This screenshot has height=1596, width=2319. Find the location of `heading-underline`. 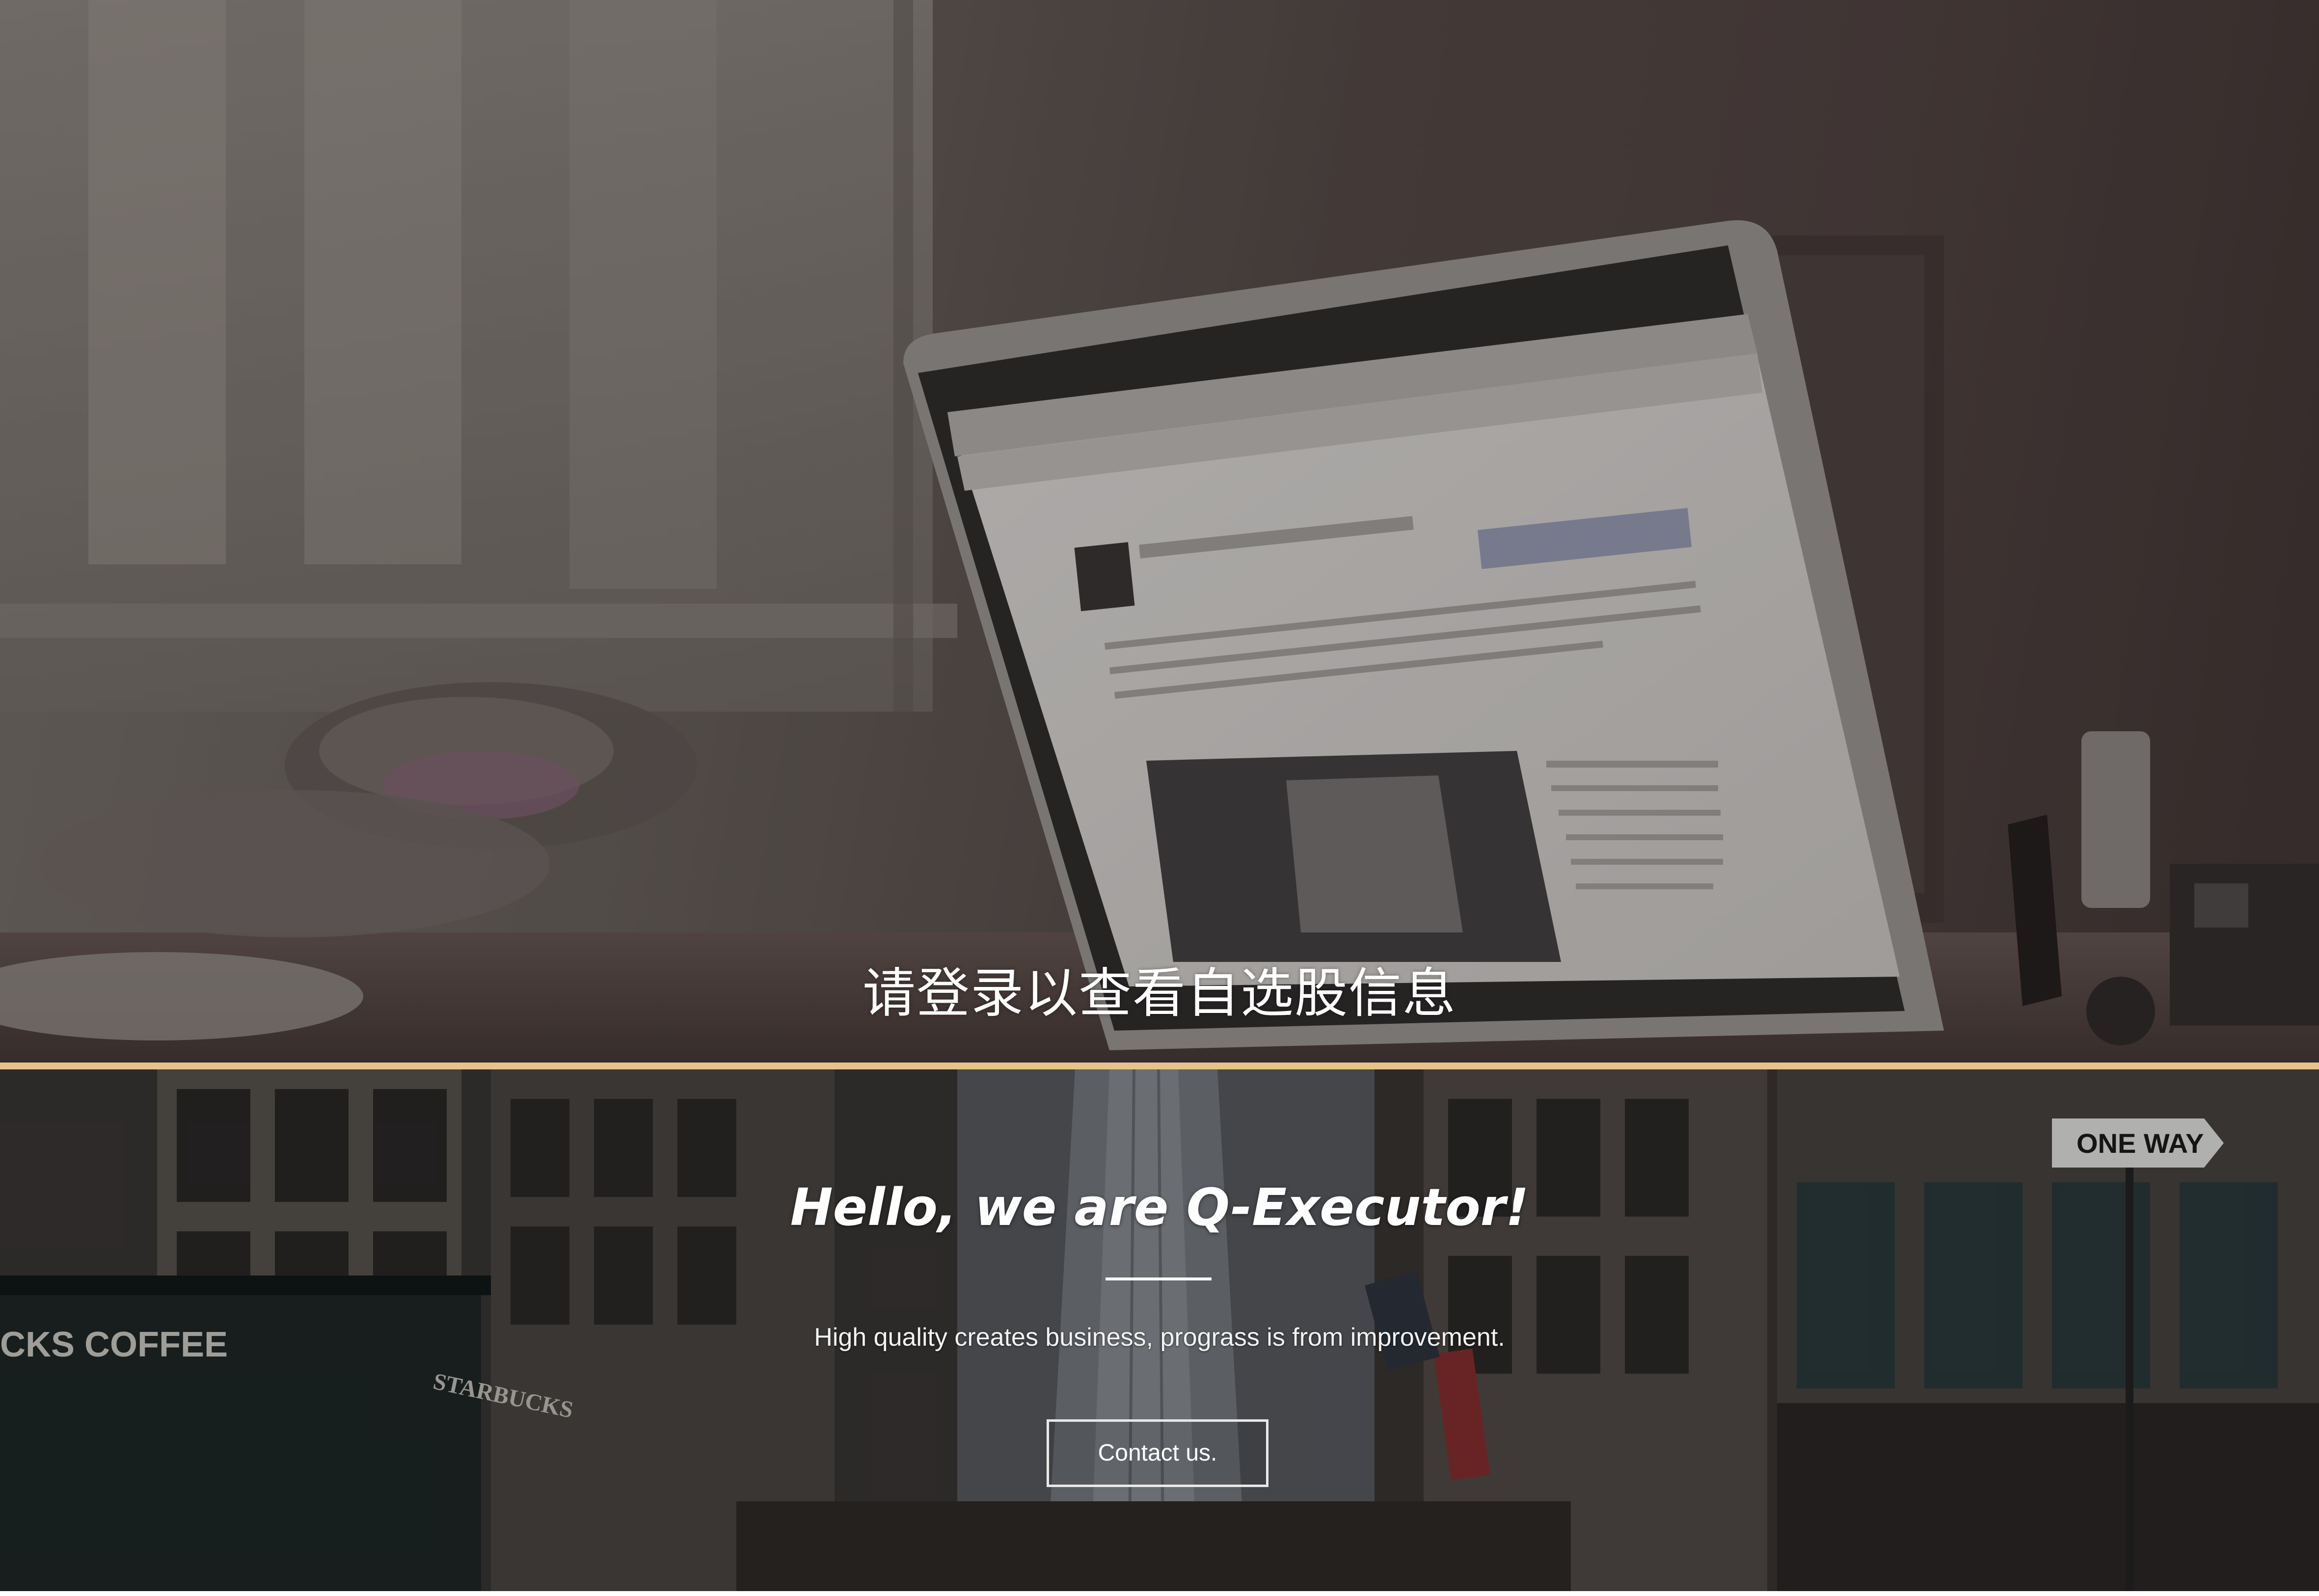

heading-underline is located at coordinates (1159, 1278).